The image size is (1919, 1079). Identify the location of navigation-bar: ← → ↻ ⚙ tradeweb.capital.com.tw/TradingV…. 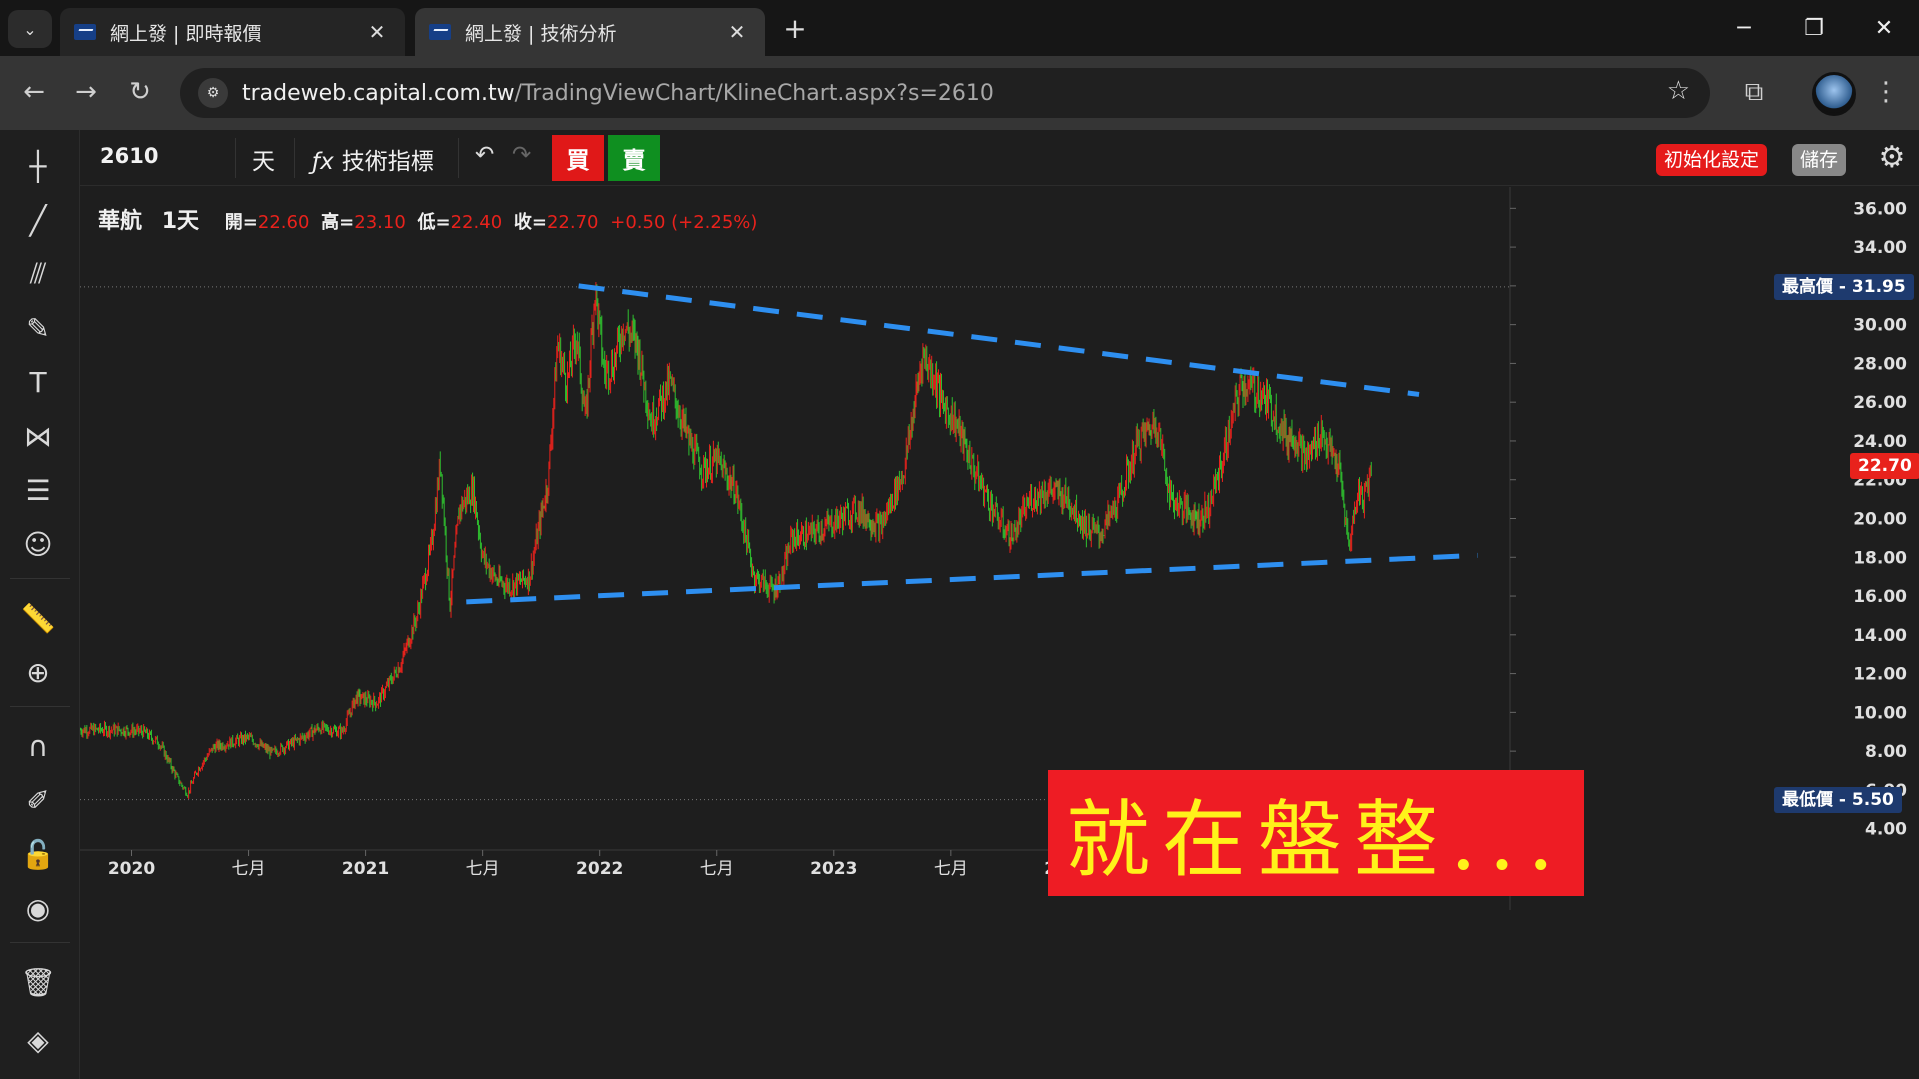
(959, 93).